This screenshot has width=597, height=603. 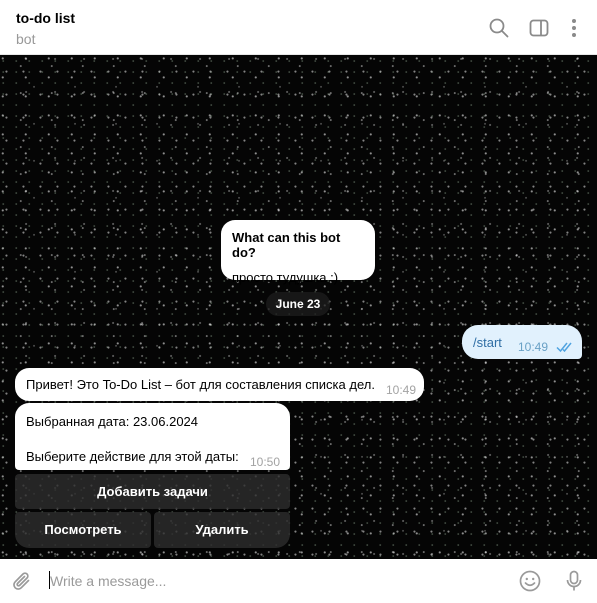 What do you see at coordinates (285, 277) in the screenshot?
I see `intro-answer: просто тудушка :)` at bounding box center [285, 277].